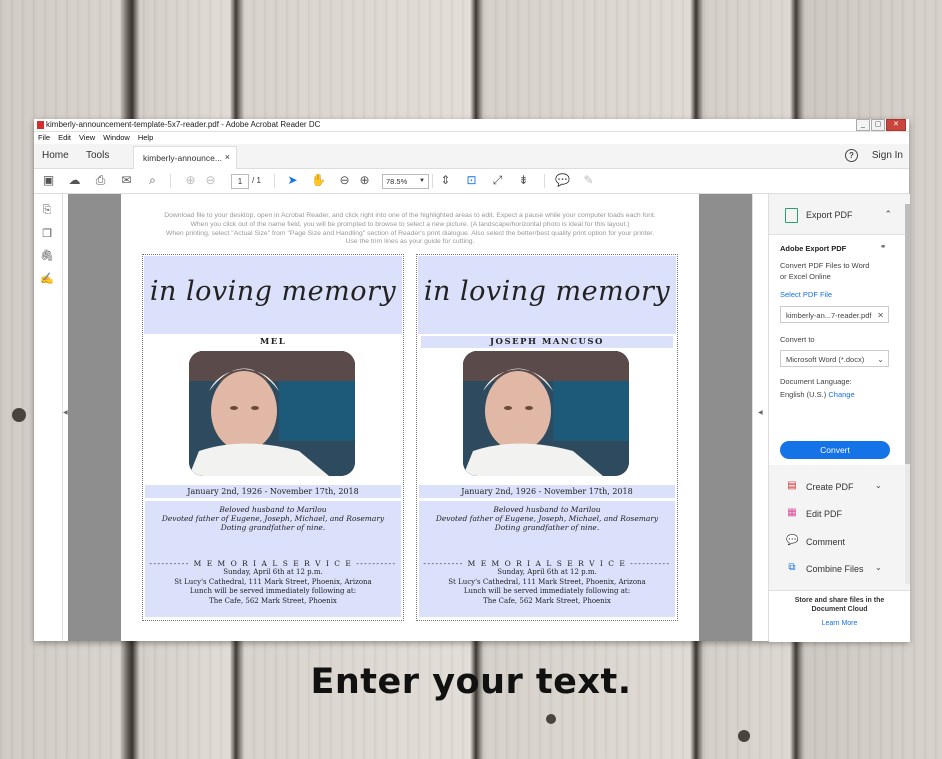 Image resolution: width=942 pixels, height=759 pixels. I want to click on select-pdf-file-link: Select PDF File, so click(806, 295).